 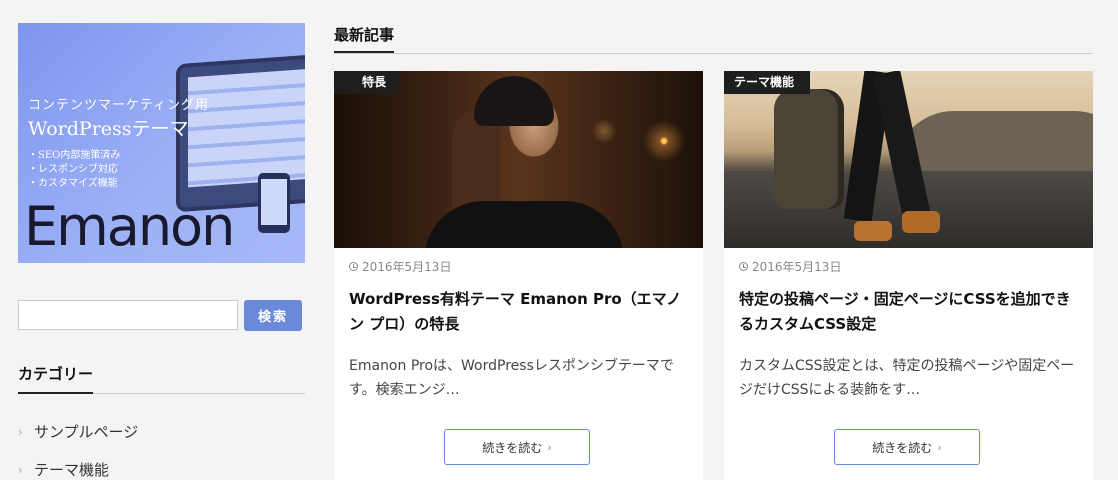 I want to click on banner-subtitle: コンテンツマーケティング用, so click(x=118, y=105).